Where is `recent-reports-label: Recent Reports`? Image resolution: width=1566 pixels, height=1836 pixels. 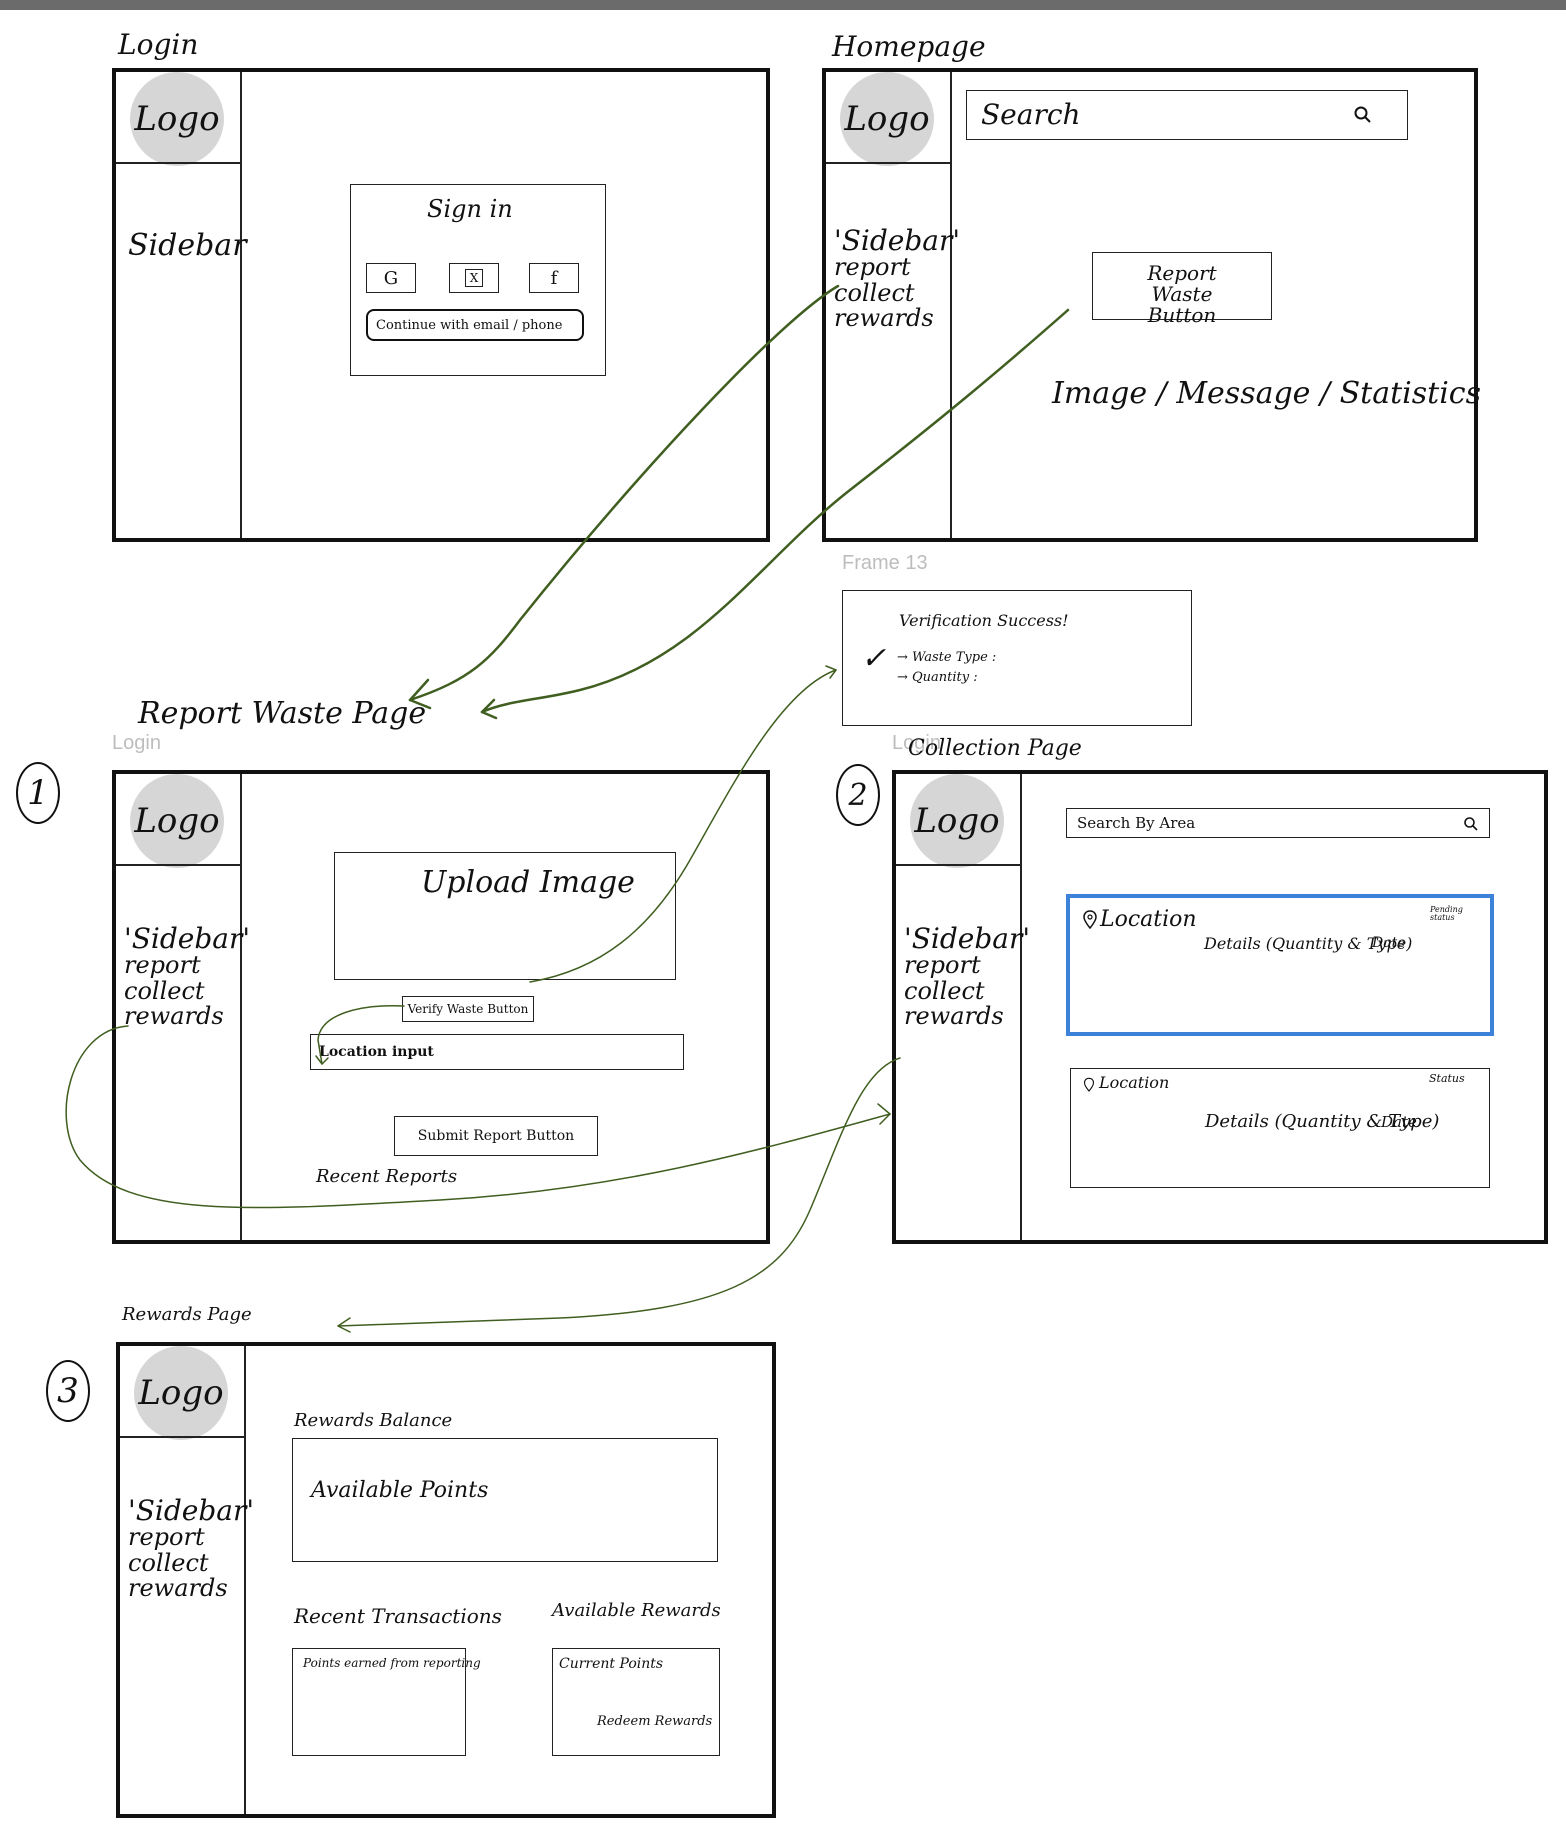 recent-reports-label: Recent Reports is located at coordinates (387, 1176).